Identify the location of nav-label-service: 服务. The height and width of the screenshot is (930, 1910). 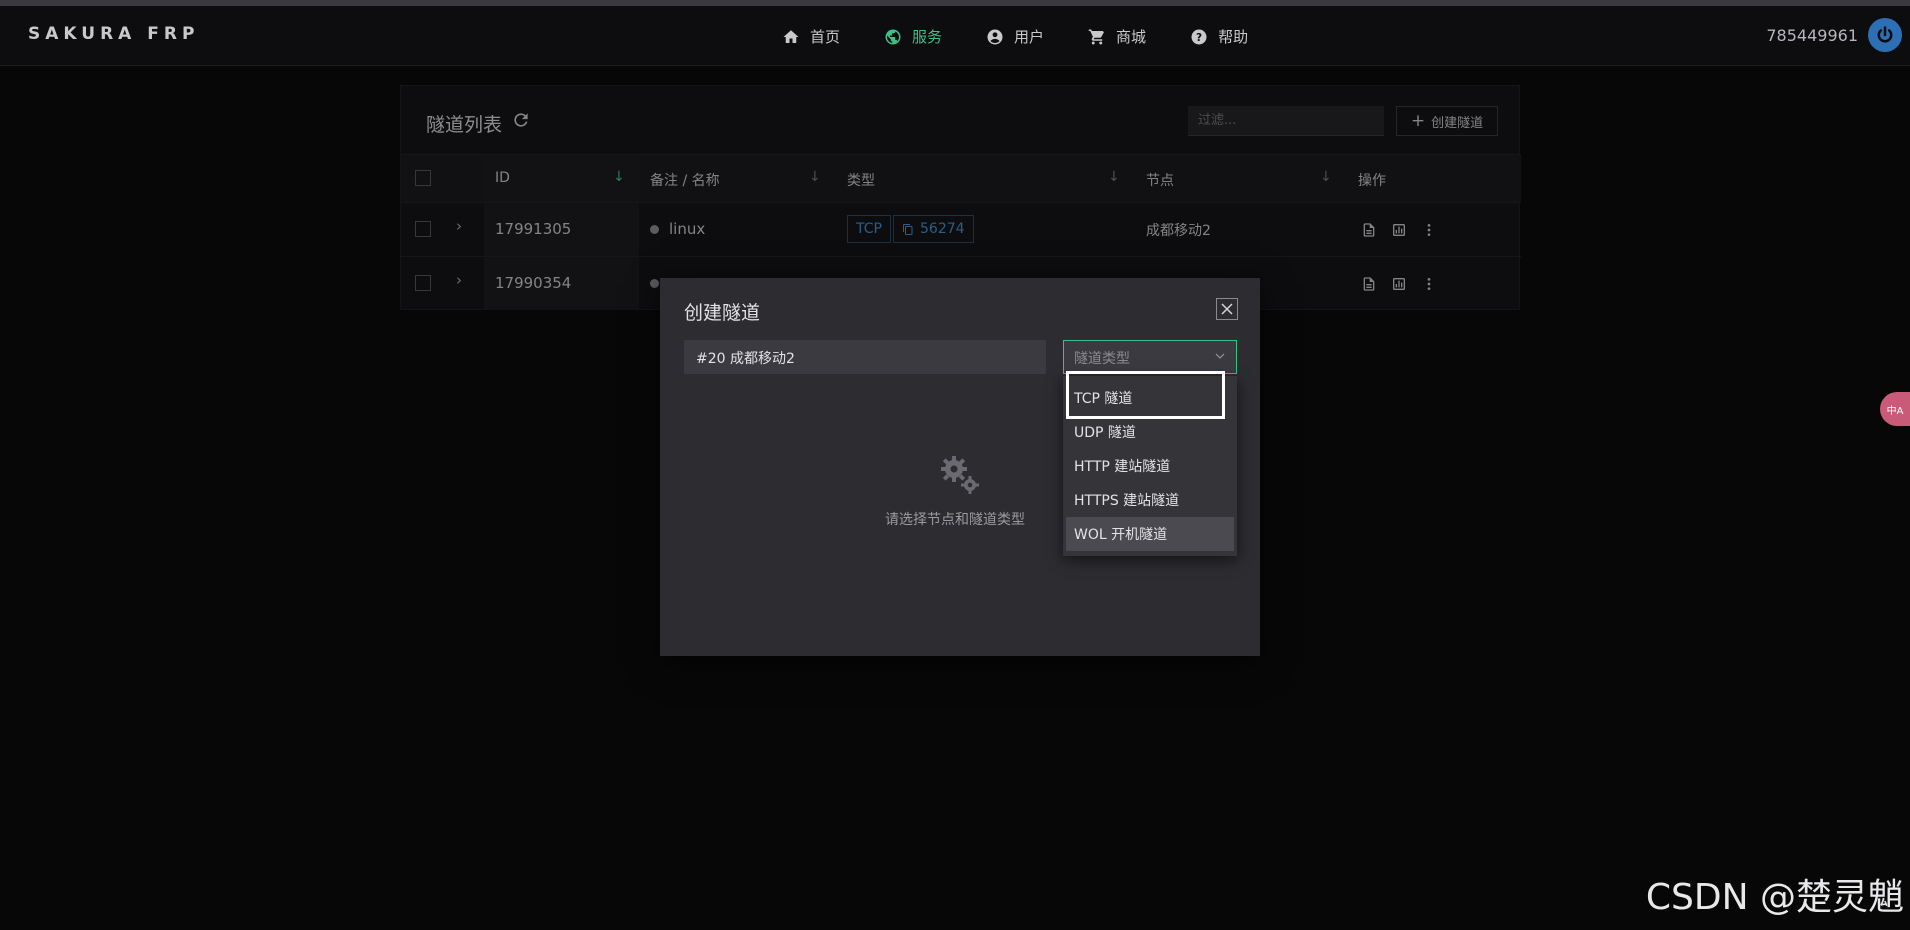
(927, 37).